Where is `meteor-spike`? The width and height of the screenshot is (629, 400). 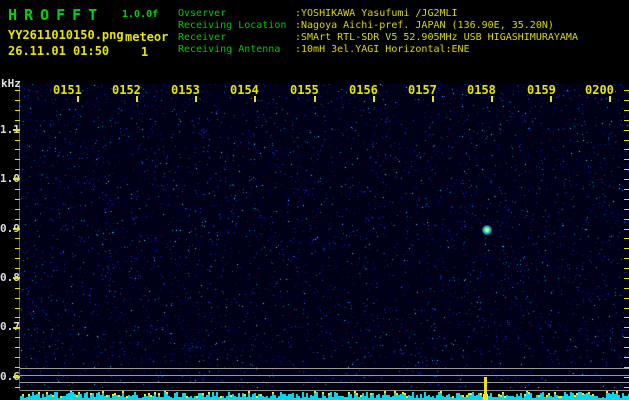
meteor-spike is located at coordinates (485, 388).